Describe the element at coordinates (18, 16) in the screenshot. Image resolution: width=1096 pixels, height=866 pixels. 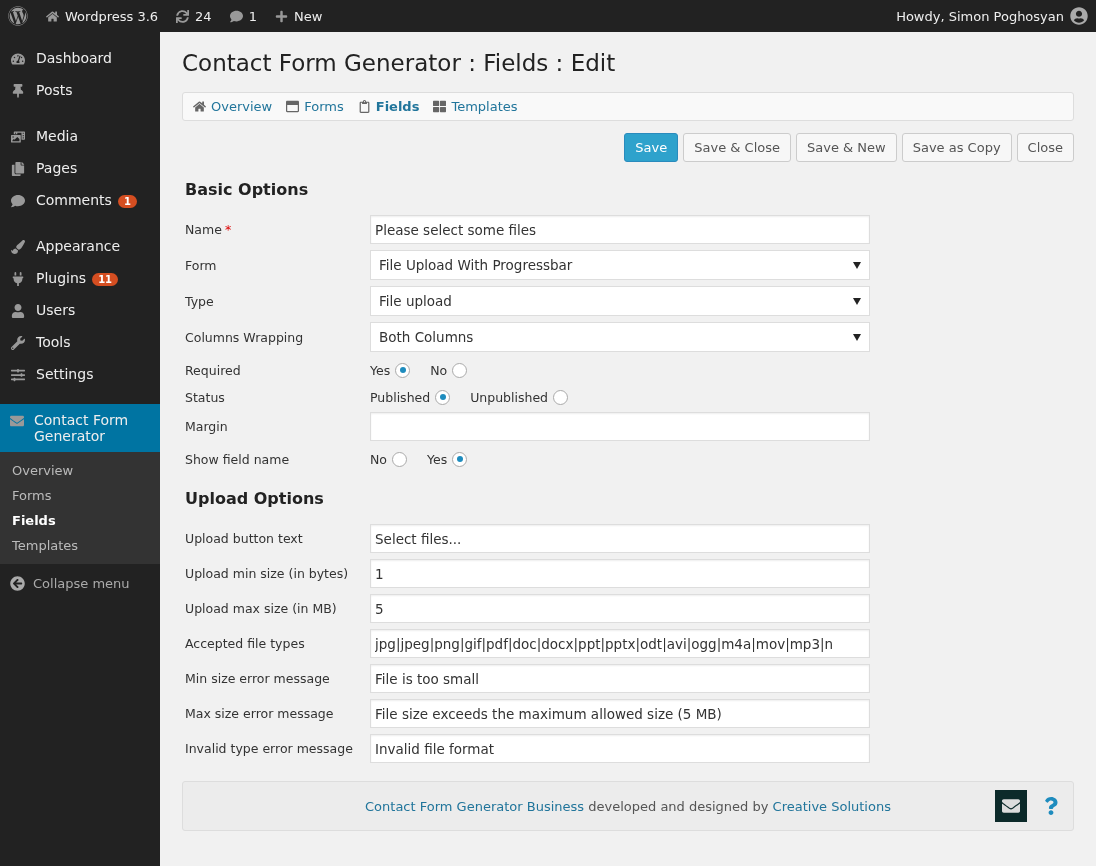
I see `wordpress-logo-icon` at that location.